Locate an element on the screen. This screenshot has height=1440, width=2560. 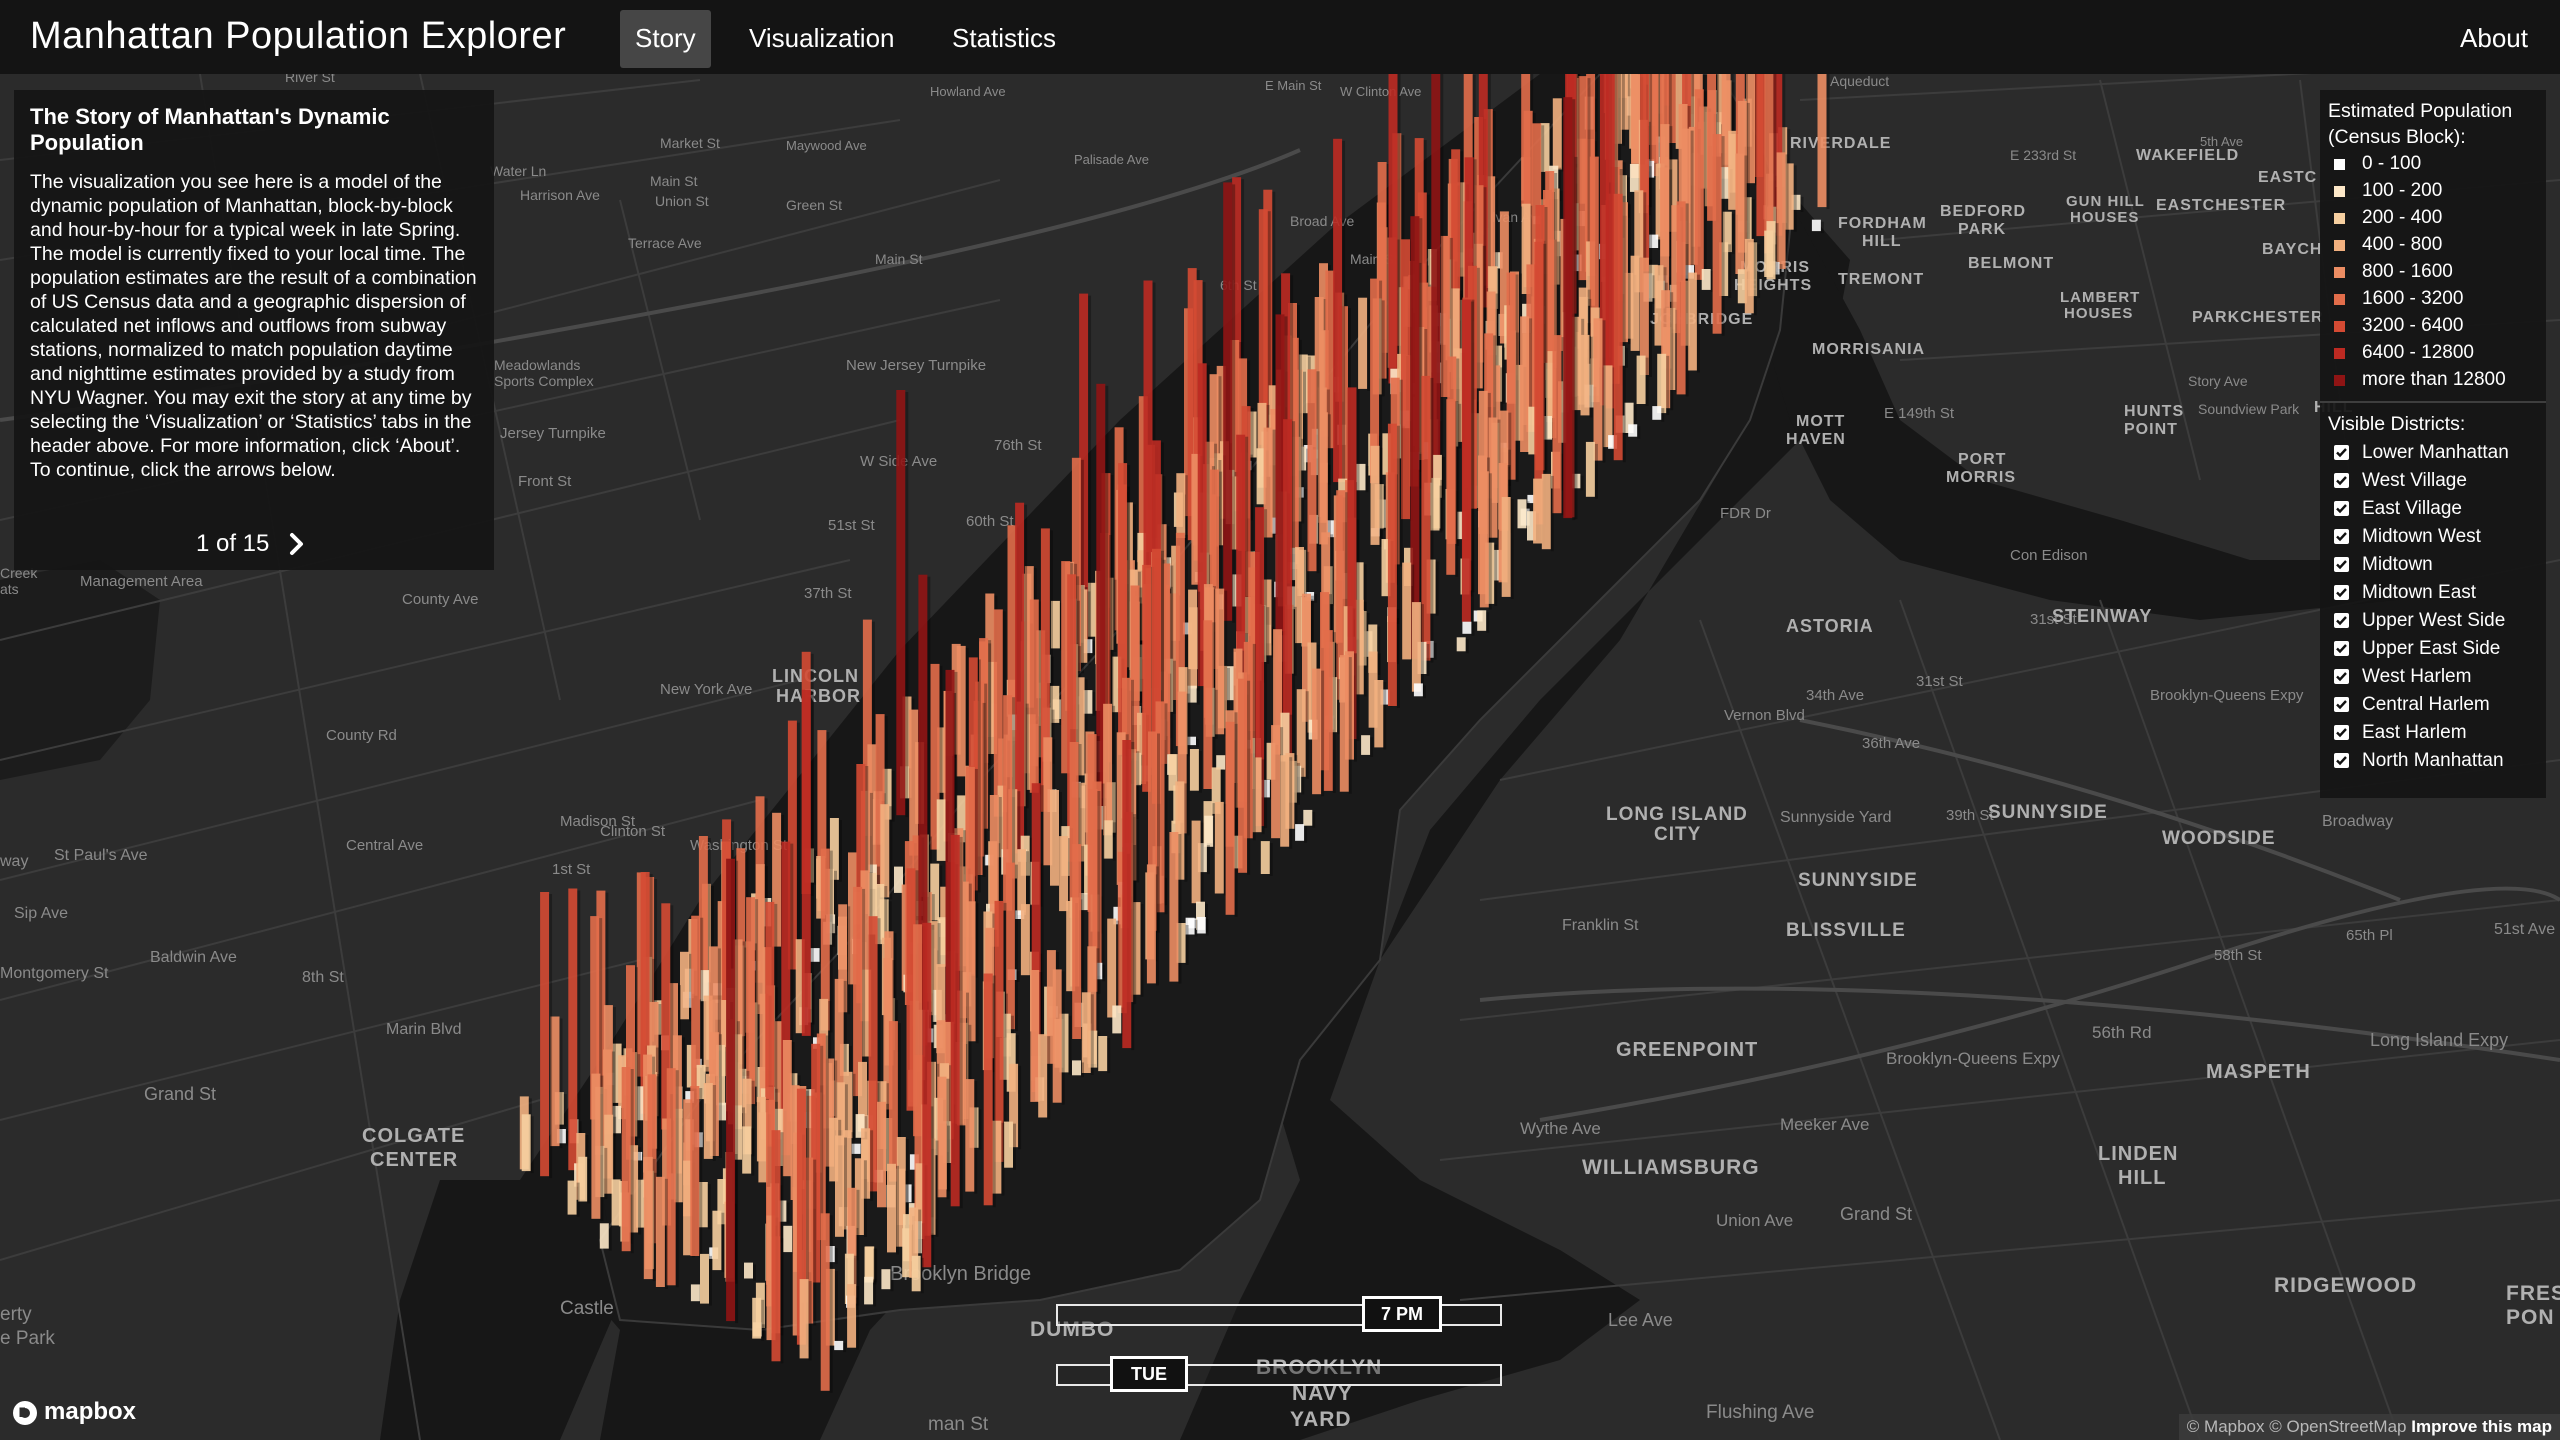
svg-text: BELMONT is located at coordinates (2011, 263).